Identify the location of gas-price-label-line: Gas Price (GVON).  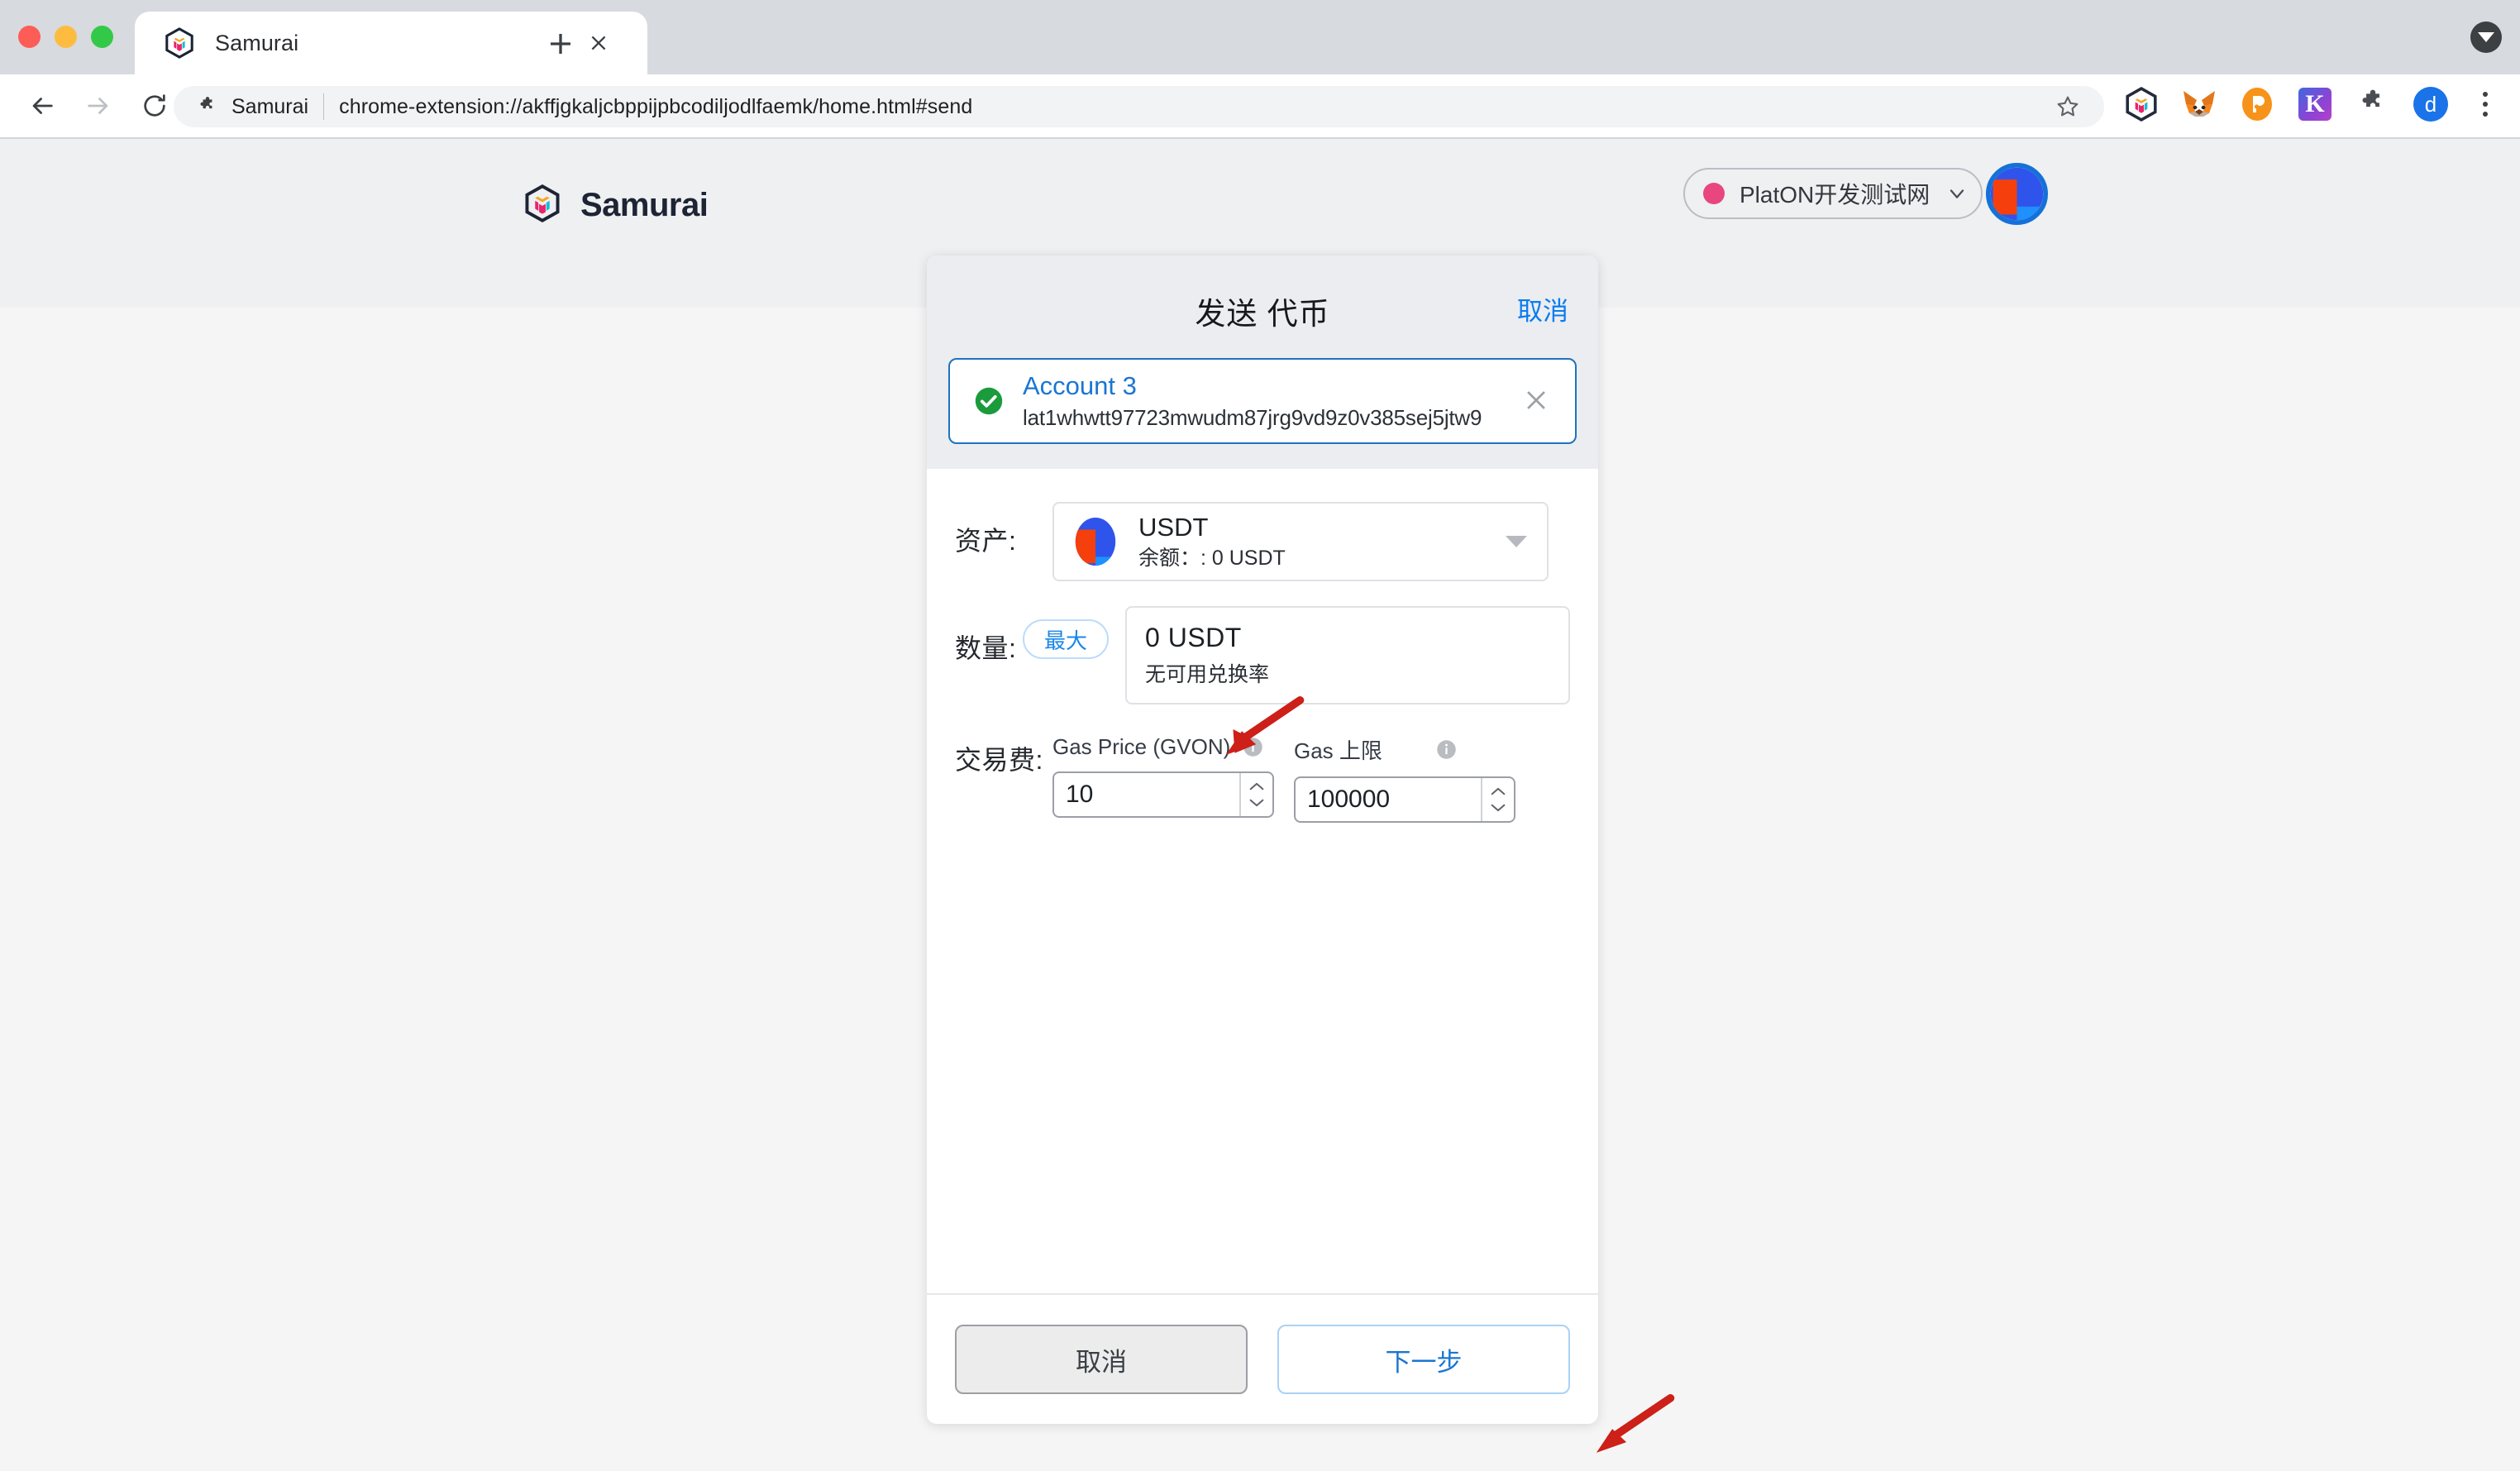
(1163, 747).